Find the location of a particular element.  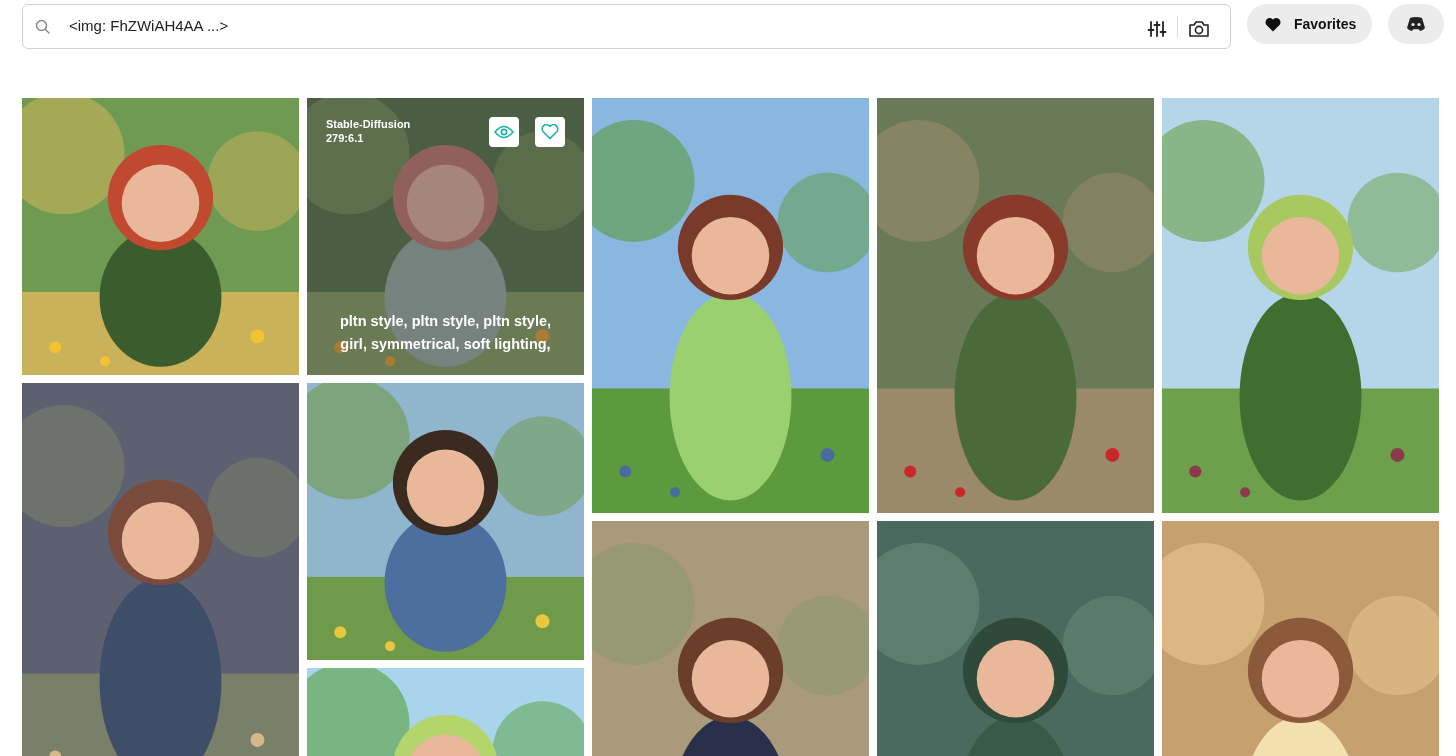

search-bar: <img: FhZWiAH4AA ...> is located at coordinates (626, 26).